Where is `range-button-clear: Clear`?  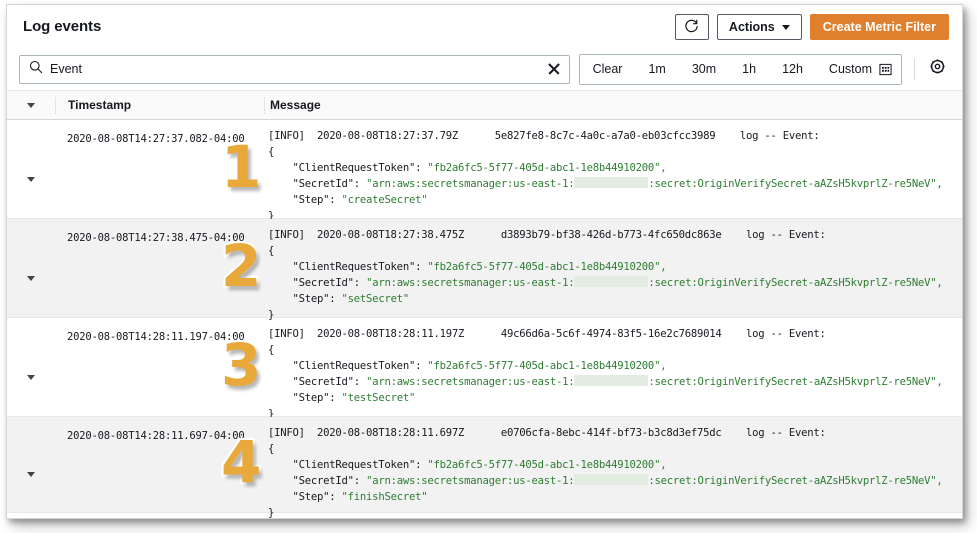
range-button-clear: Clear is located at coordinates (607, 69).